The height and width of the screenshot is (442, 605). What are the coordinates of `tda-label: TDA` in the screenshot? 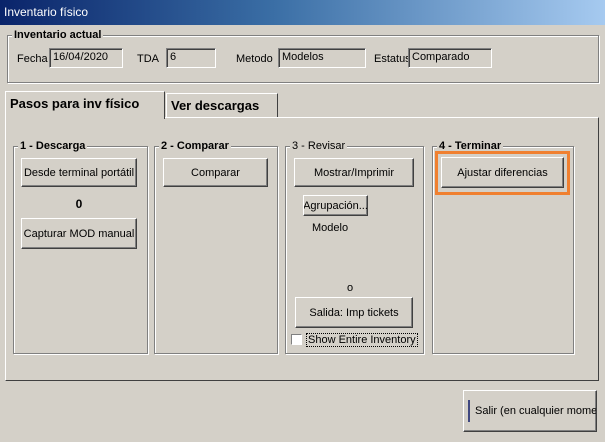 It's located at (148, 59).